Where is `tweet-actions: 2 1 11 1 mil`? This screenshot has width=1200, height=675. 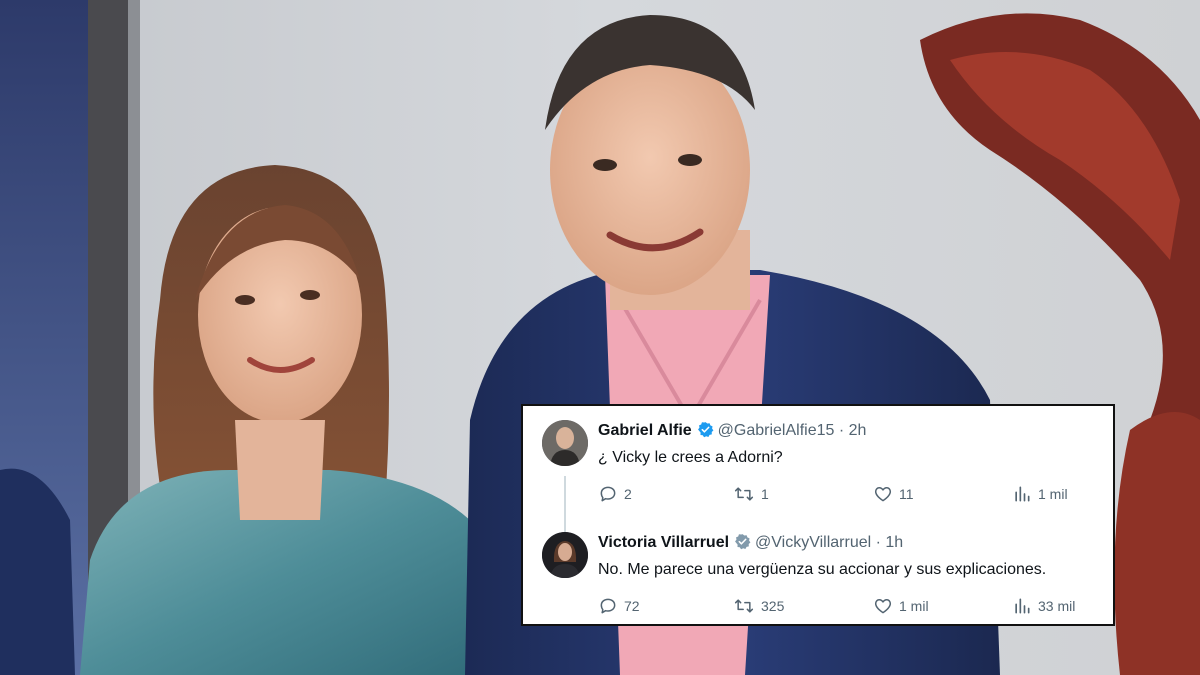
tweet-actions: 2 1 11 1 mil is located at coordinates (848, 496).